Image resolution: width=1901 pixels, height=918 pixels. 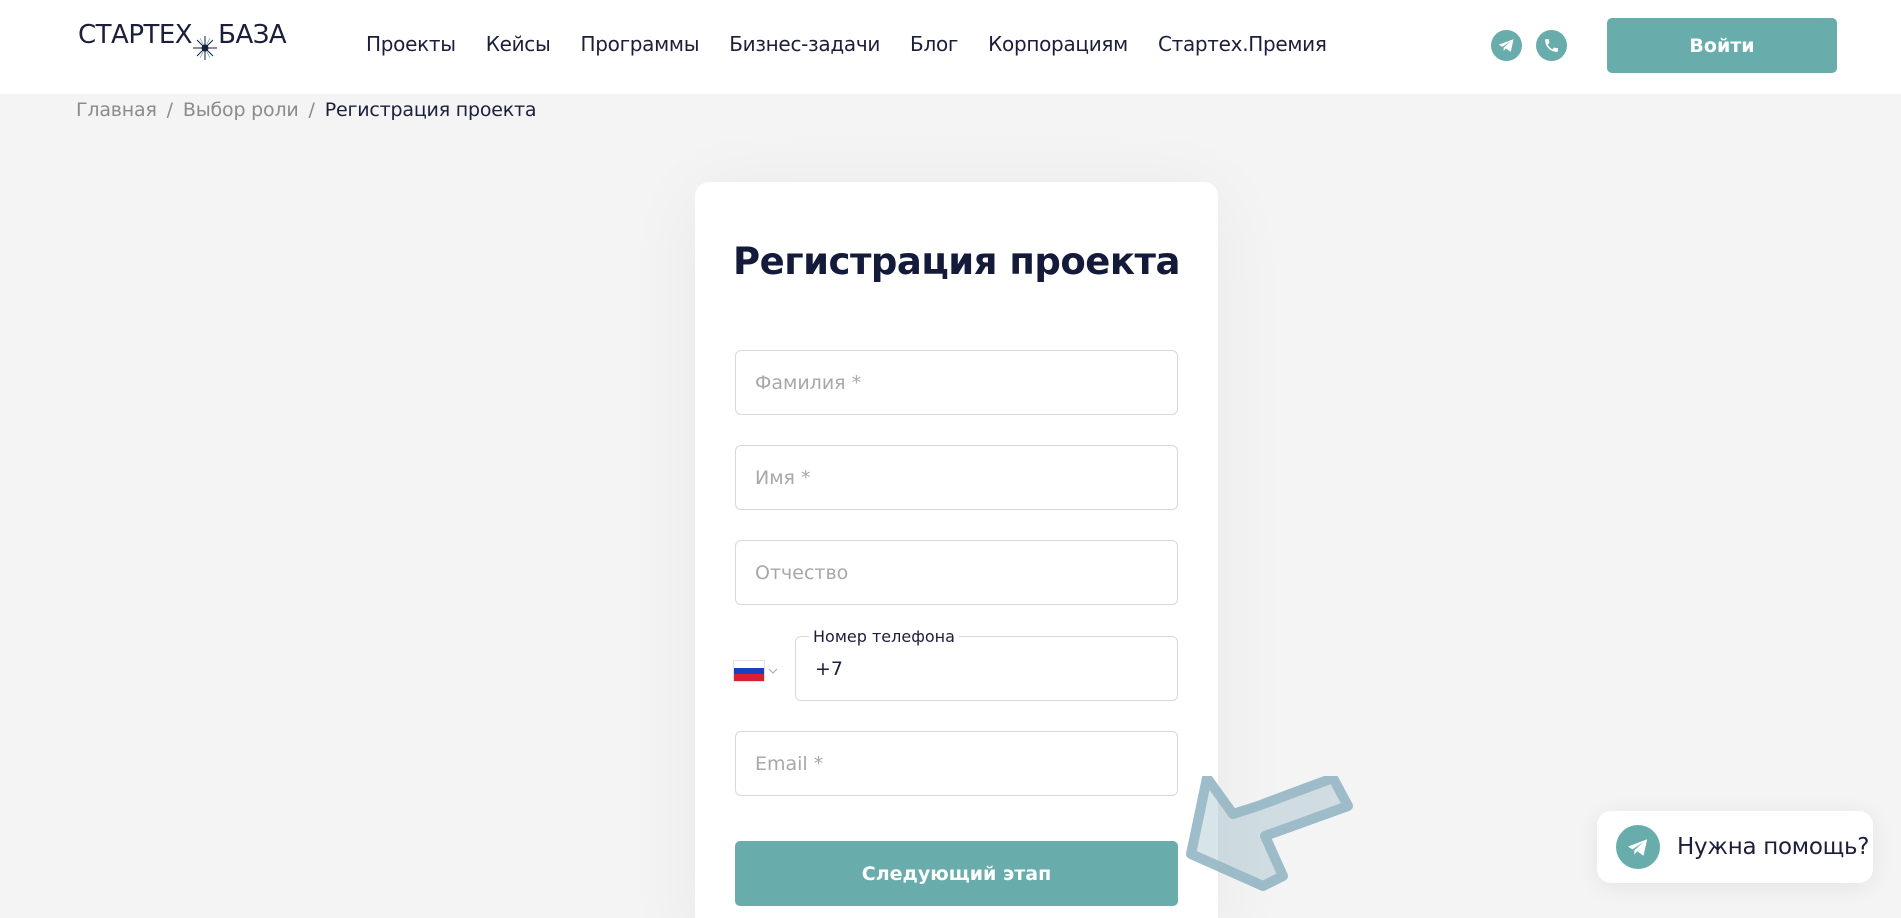 What do you see at coordinates (205, 48) in the screenshot?
I see `logo-star-icon` at bounding box center [205, 48].